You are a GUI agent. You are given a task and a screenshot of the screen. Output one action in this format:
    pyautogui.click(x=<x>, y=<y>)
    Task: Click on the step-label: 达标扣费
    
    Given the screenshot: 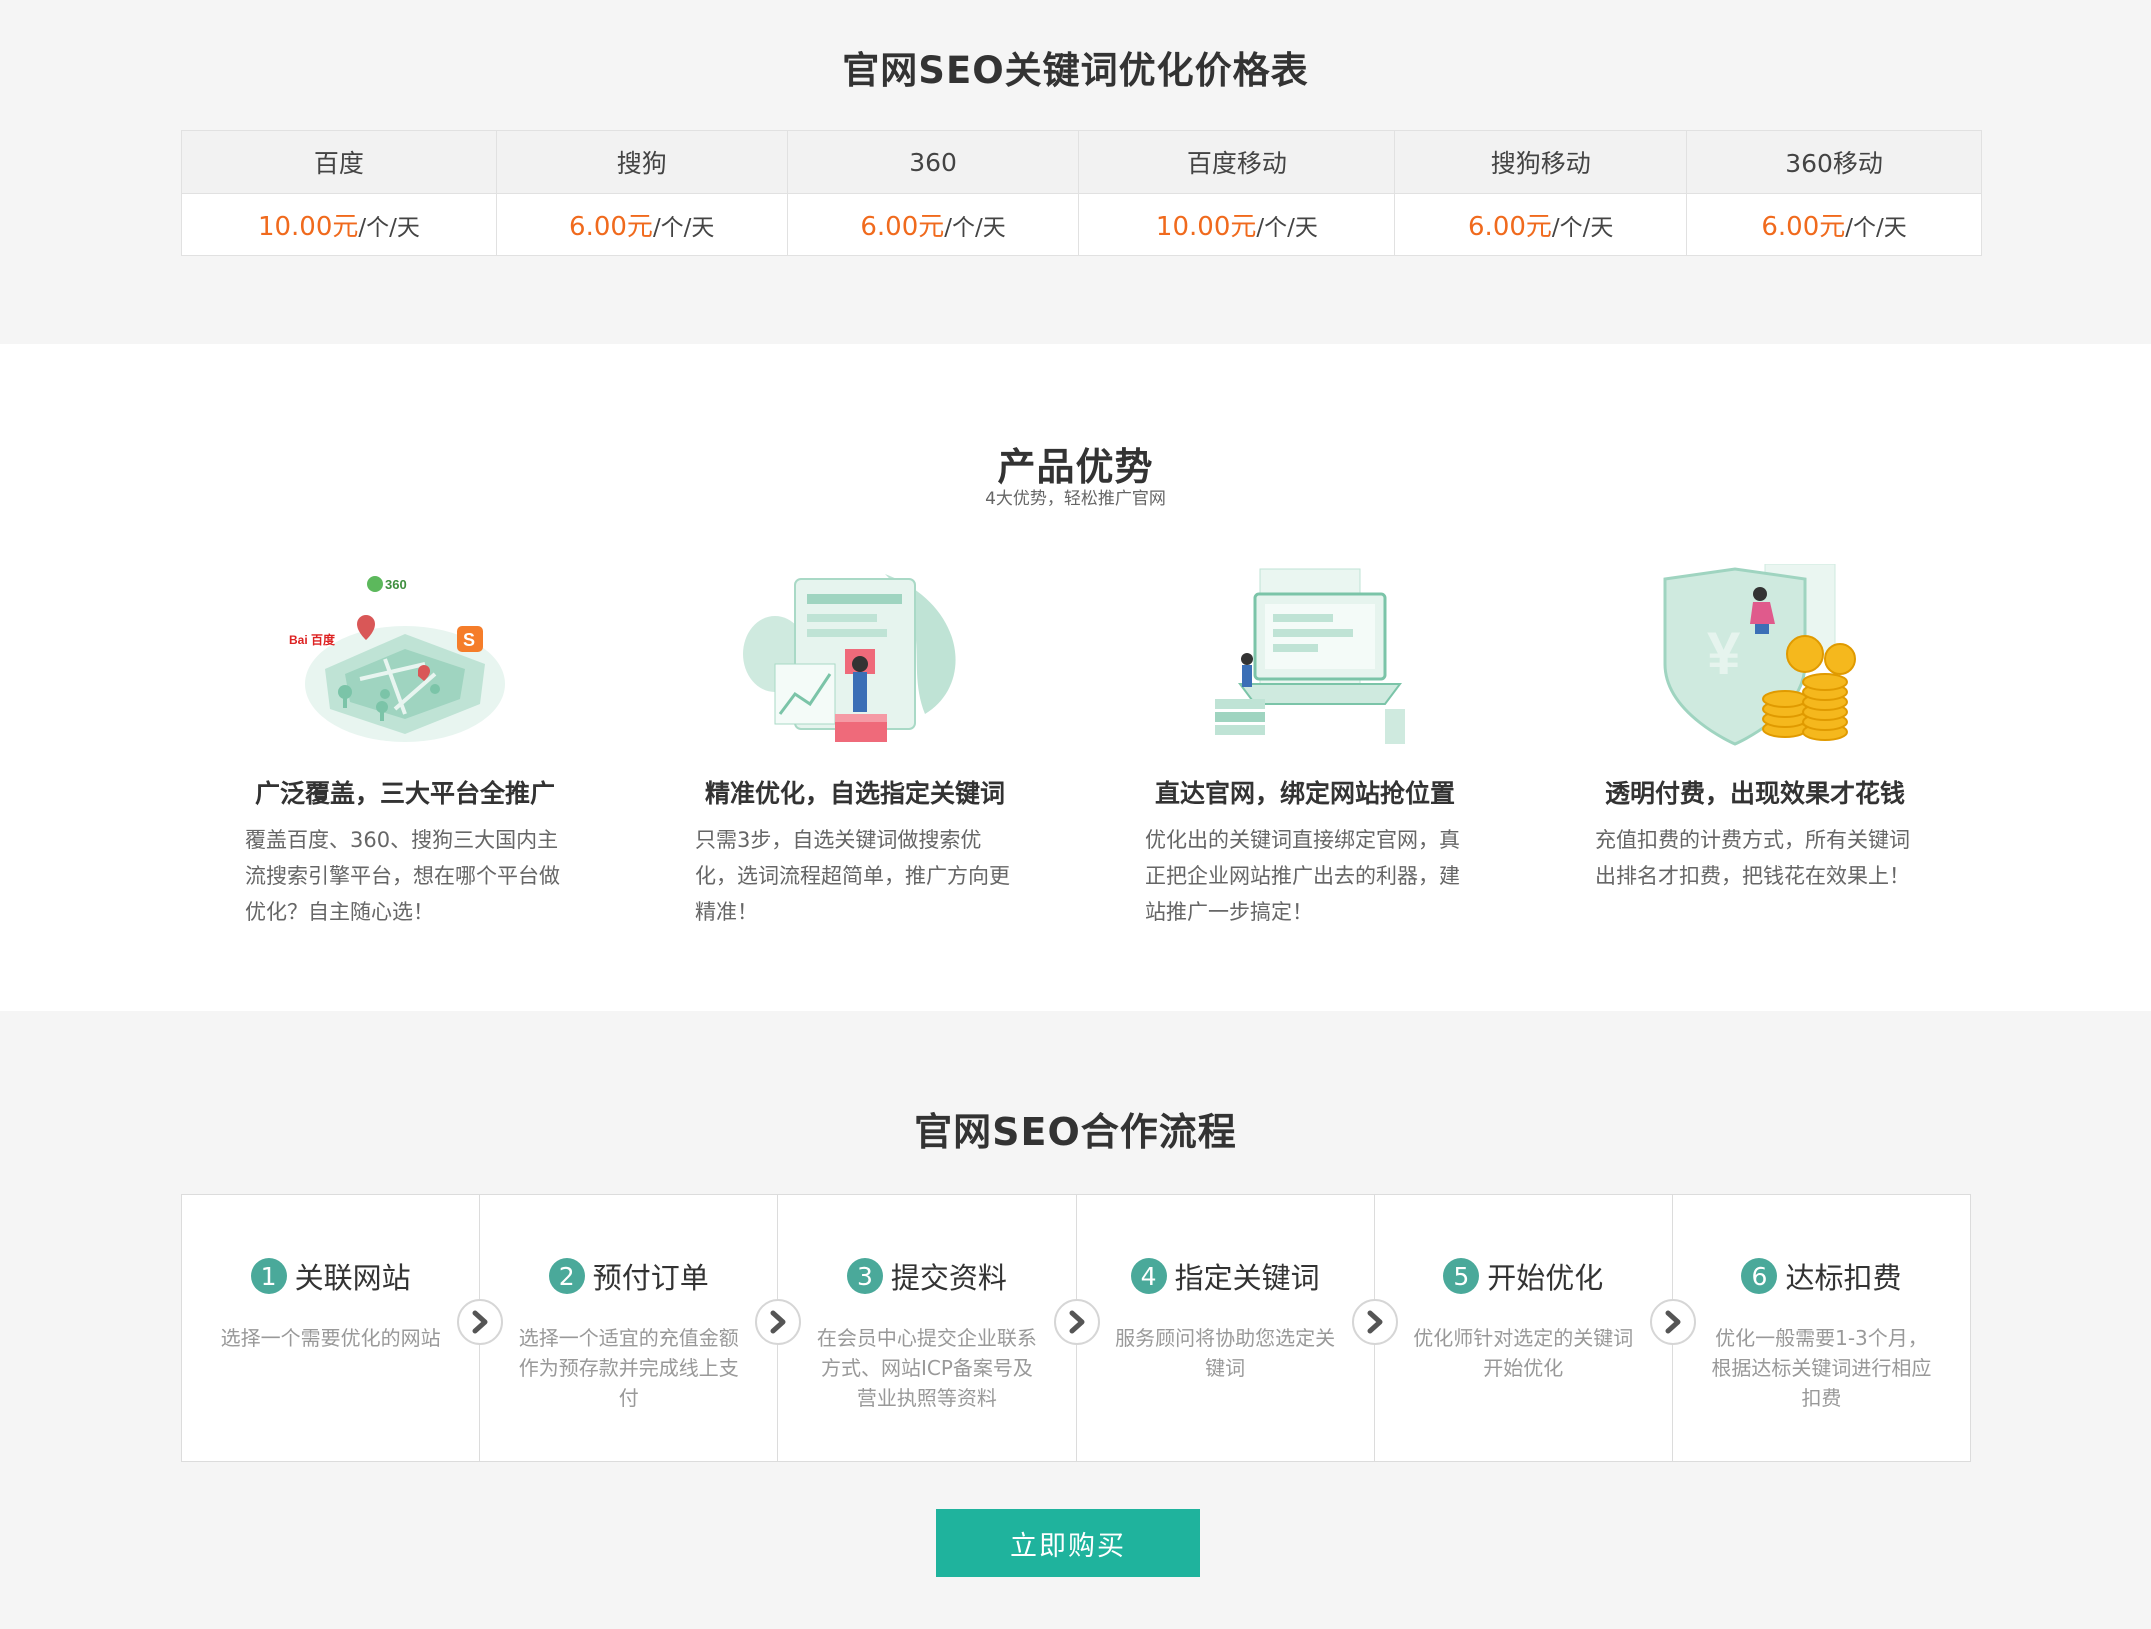 What is the action you would take?
    pyautogui.click(x=1843, y=1278)
    